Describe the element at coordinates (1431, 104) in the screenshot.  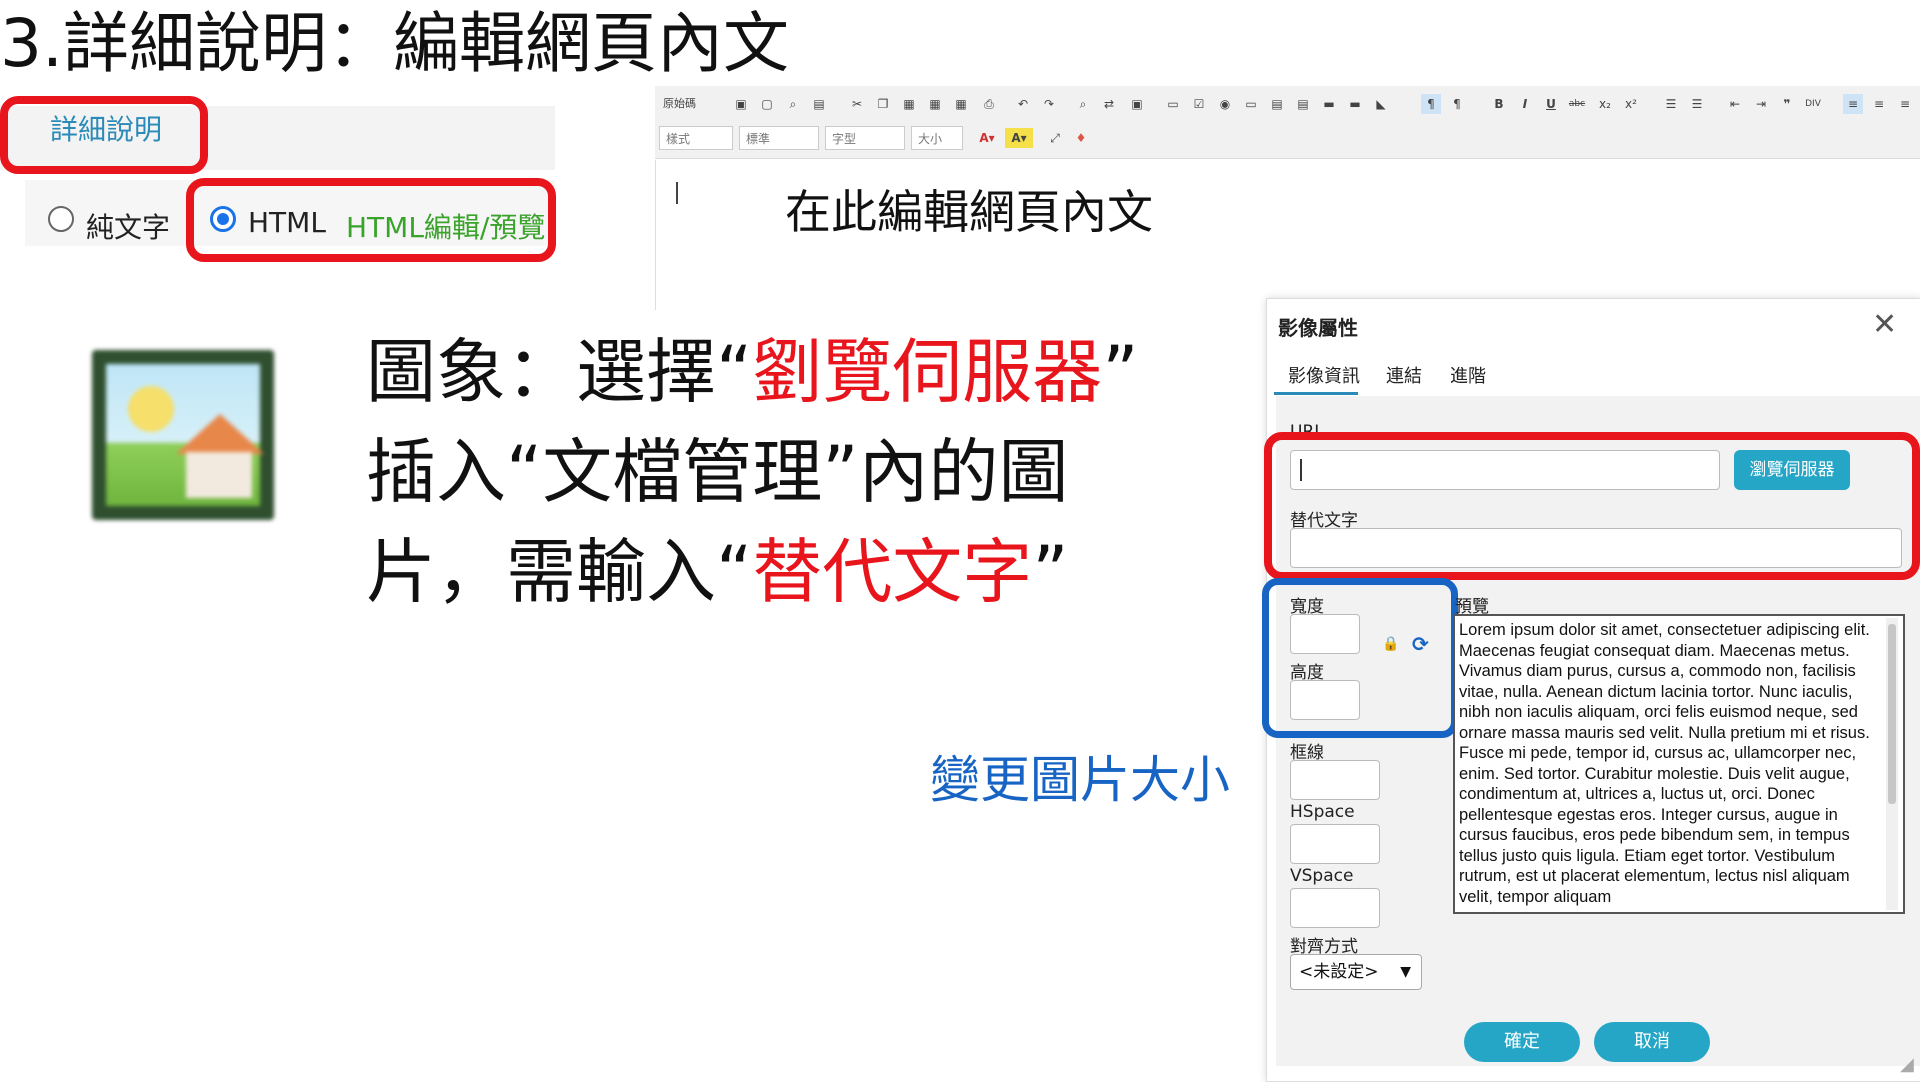
I see `ltr-icon: ¶` at that location.